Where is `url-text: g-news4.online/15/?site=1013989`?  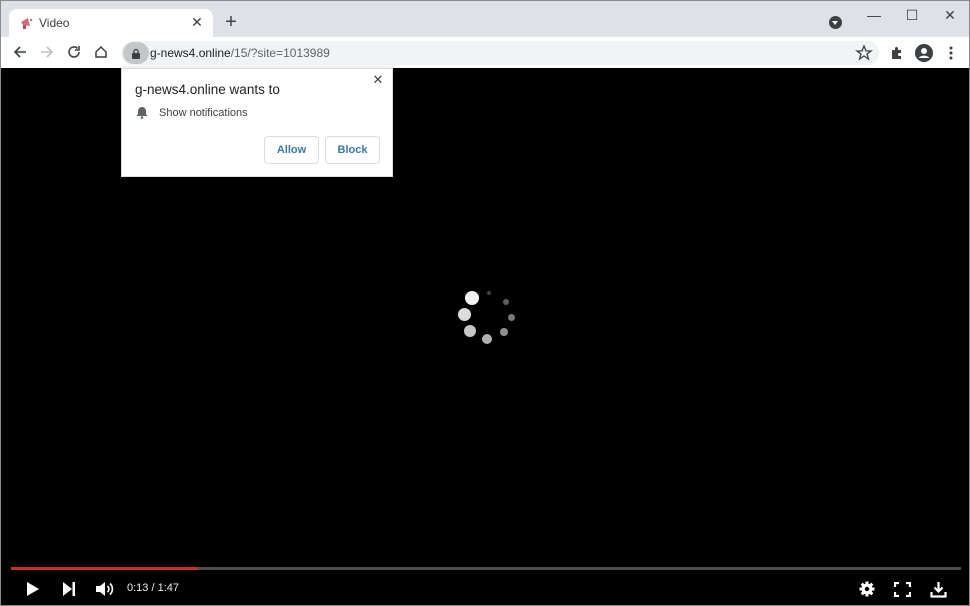 url-text: g-news4.online/15/?site=1013989 is located at coordinates (240, 53).